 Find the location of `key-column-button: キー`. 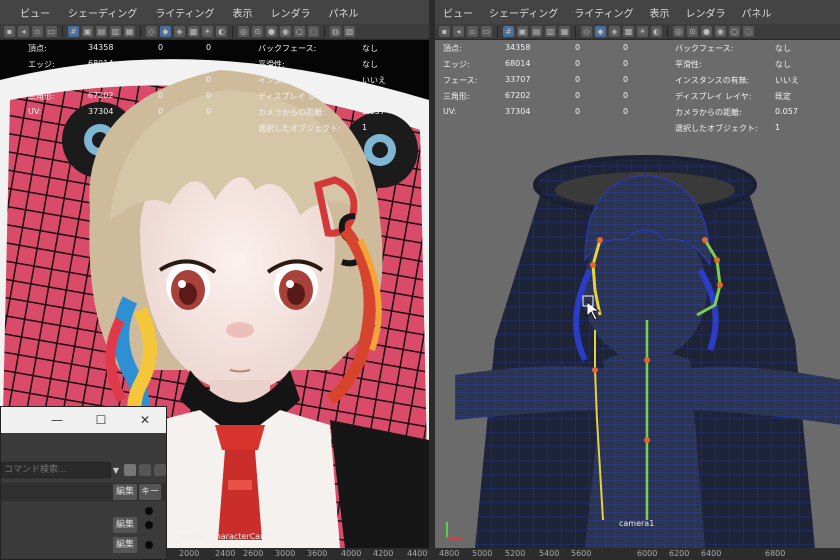

key-column-button: キー is located at coordinates (150, 492).